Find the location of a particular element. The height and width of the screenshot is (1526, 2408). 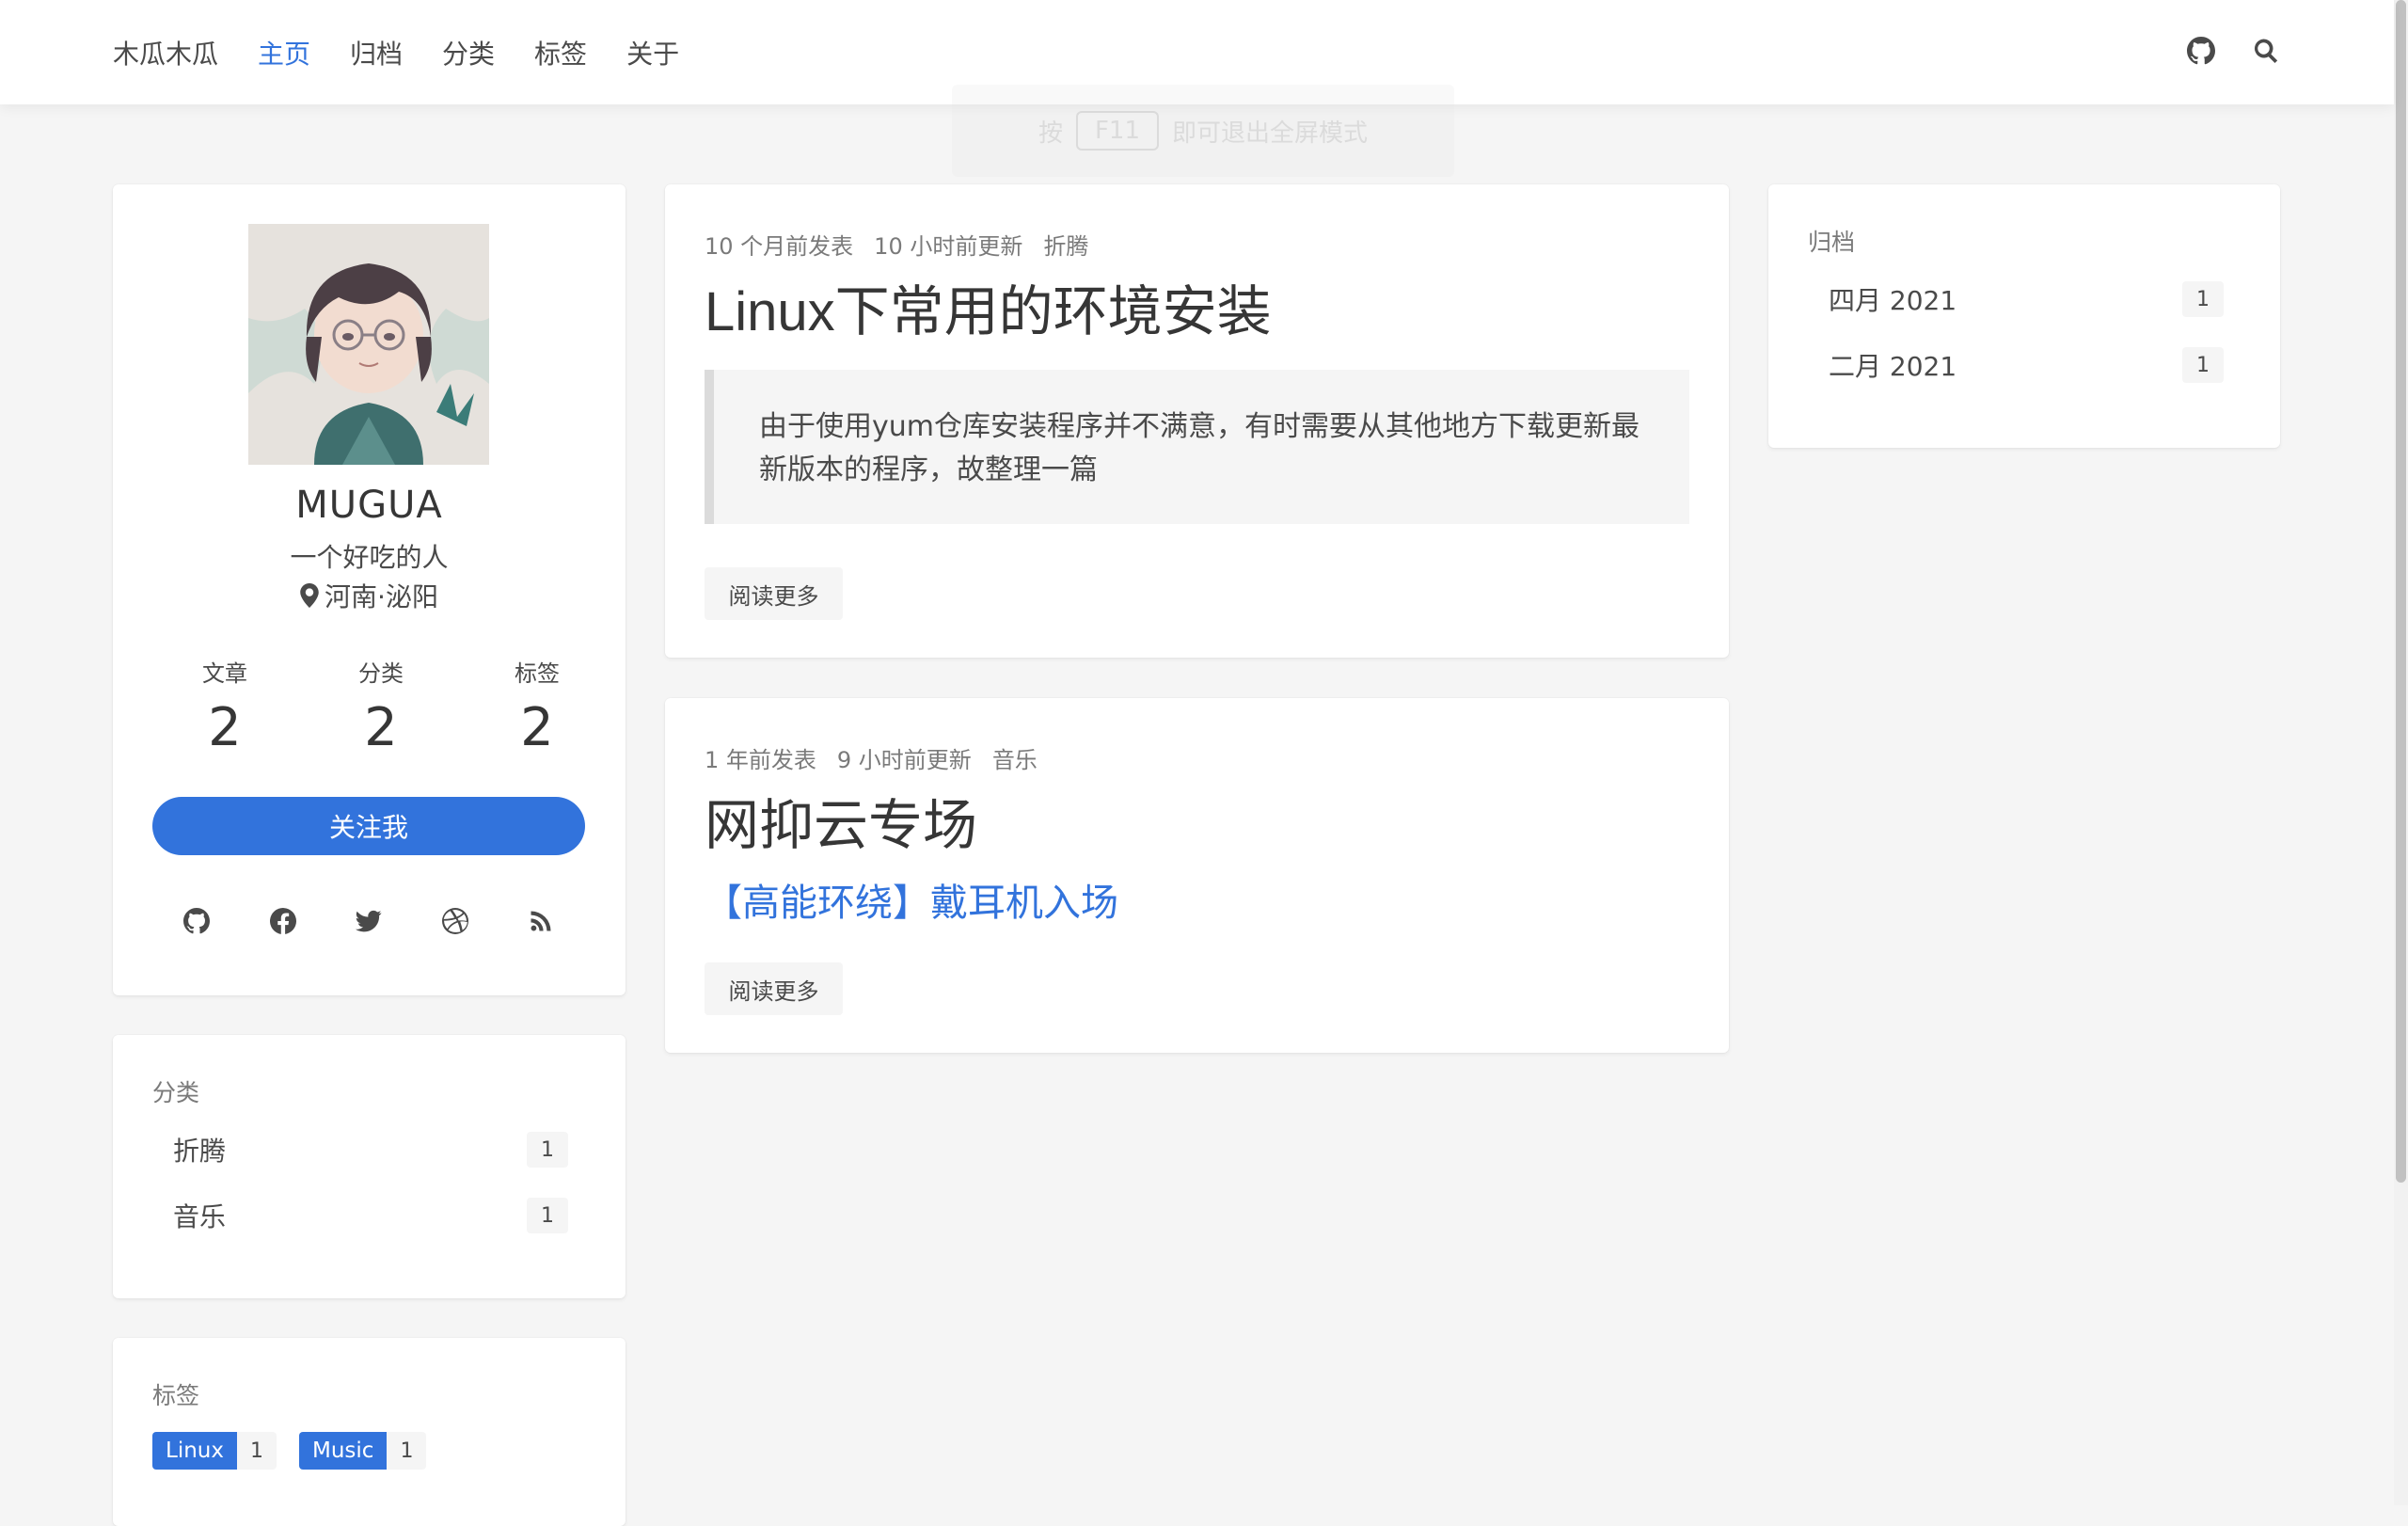

profile-location-text: 河南·泌阳 is located at coordinates (382, 596).